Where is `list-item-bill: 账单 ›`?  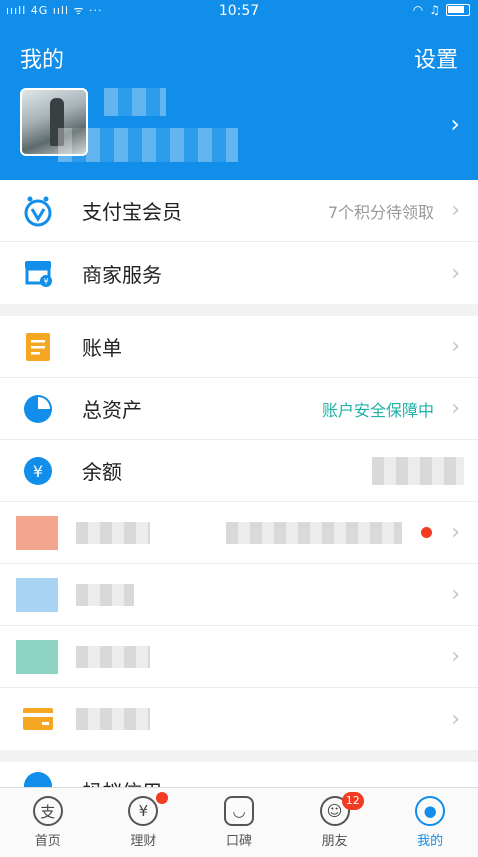 list-item-bill: 账单 › is located at coordinates (239, 347).